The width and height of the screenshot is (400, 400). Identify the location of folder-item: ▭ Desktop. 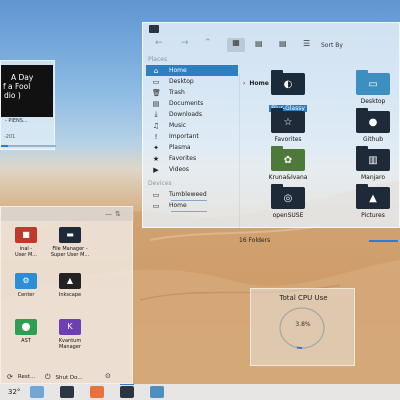
(371, 91).